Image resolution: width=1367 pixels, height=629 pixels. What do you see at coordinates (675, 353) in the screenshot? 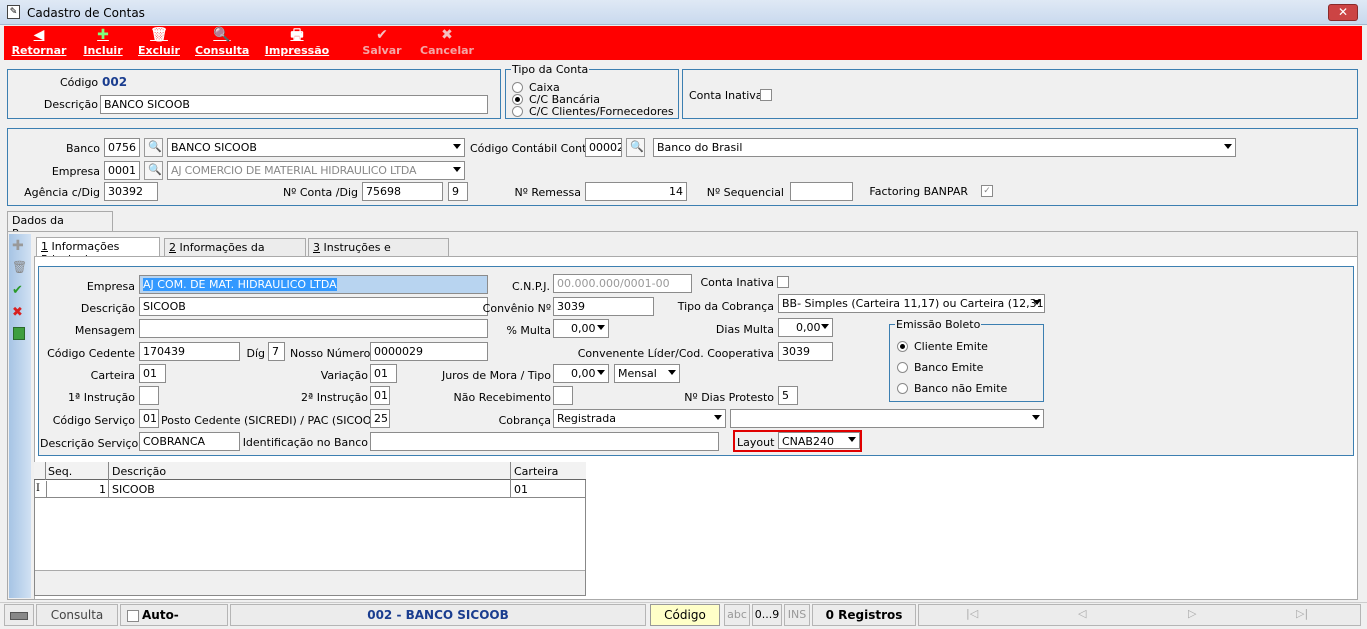
I see `convenente-label: Convenente Líder/Cod. Cooperativa` at bounding box center [675, 353].